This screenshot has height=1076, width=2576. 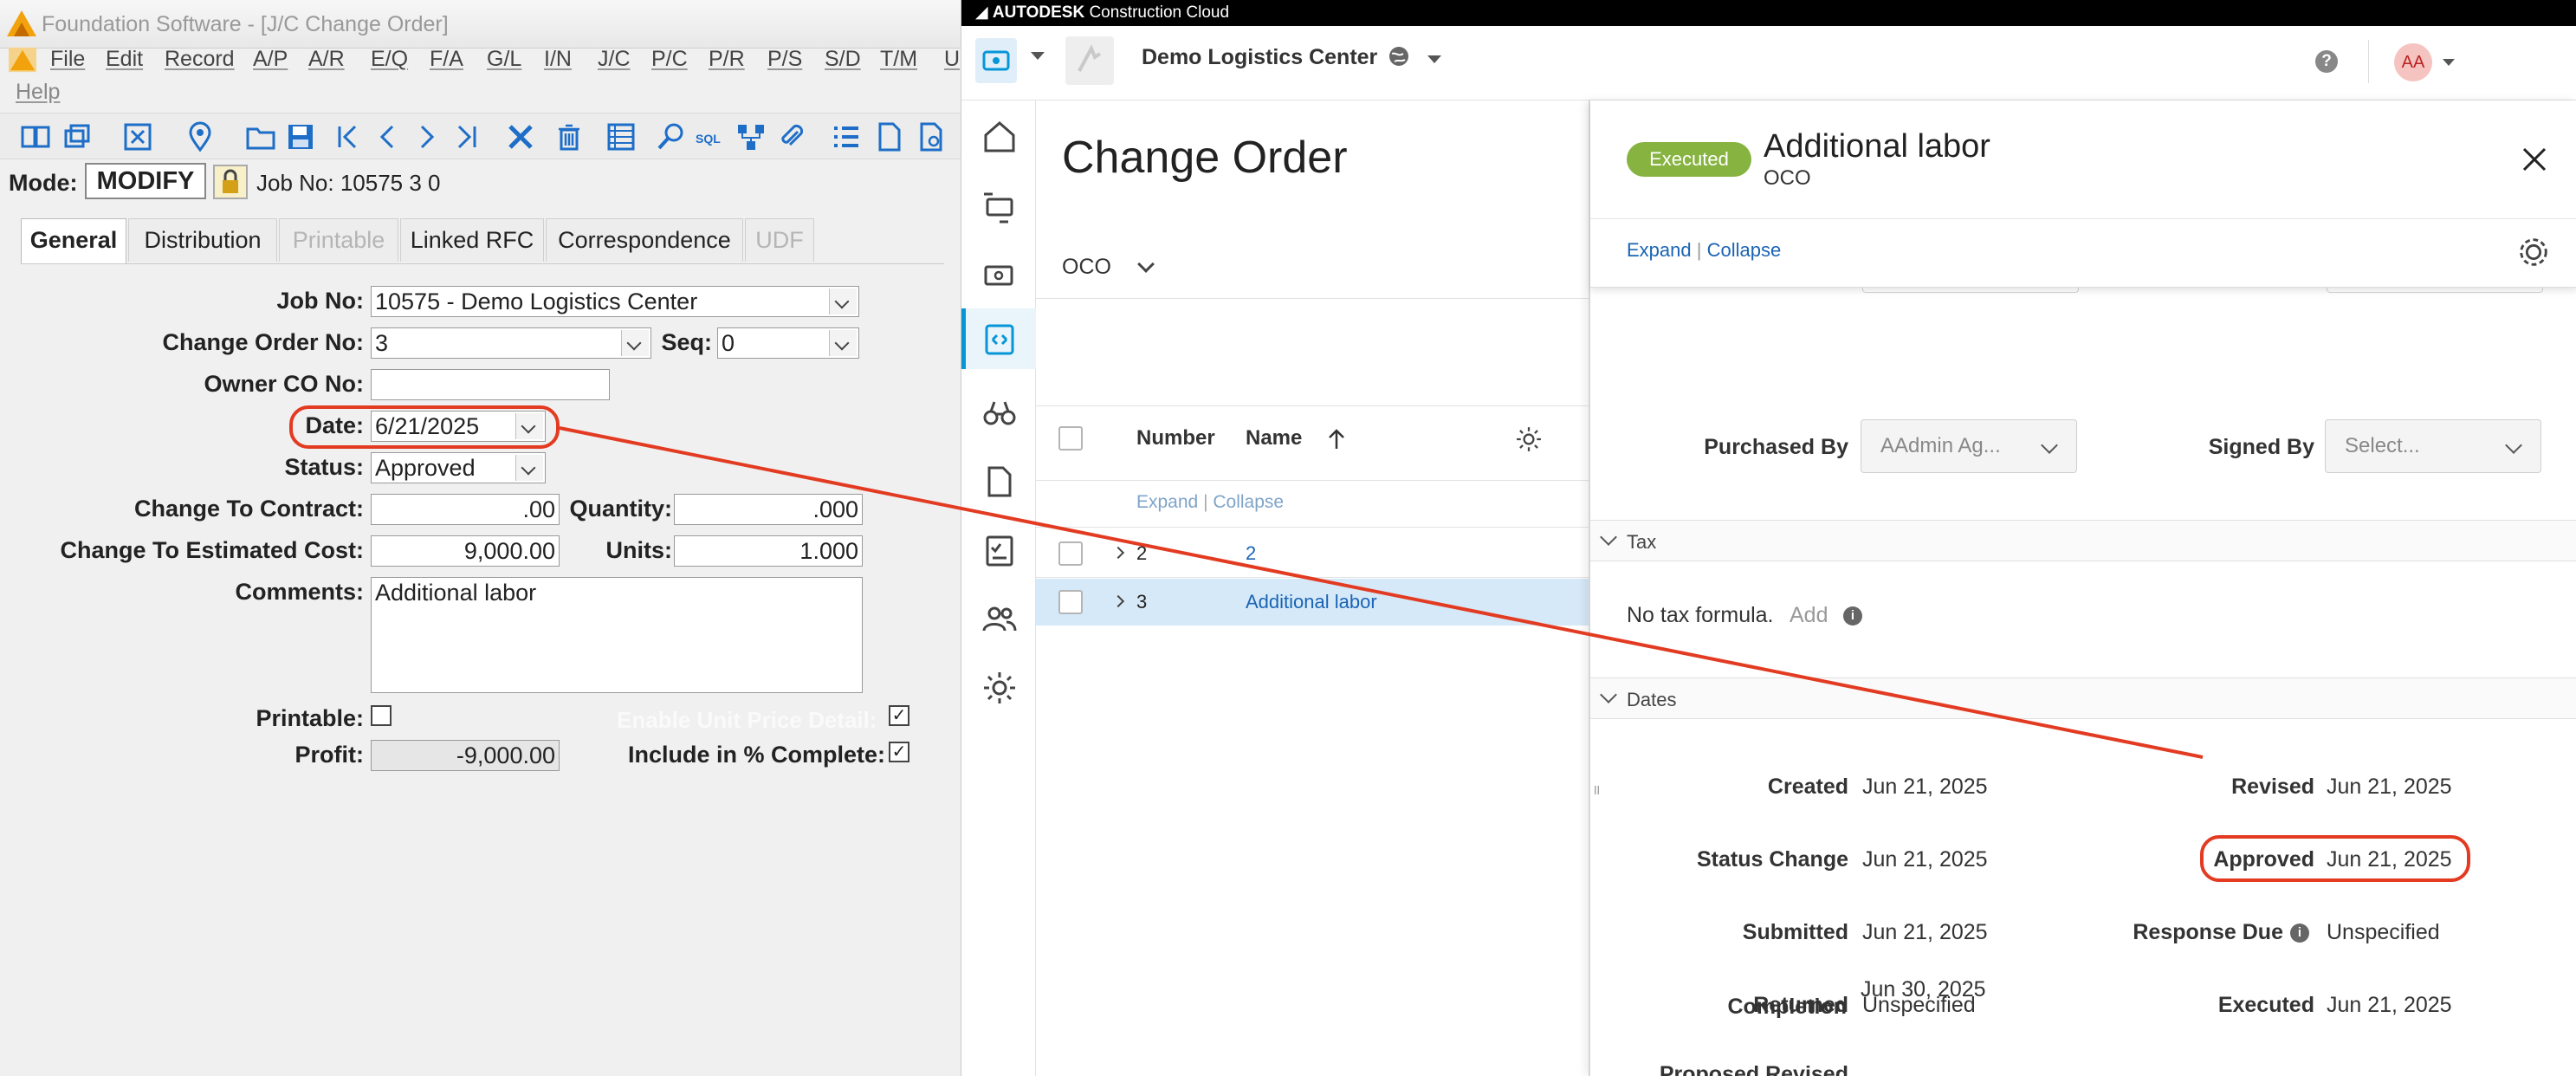 I want to click on avatar-chevron-icon, so click(x=2449, y=62).